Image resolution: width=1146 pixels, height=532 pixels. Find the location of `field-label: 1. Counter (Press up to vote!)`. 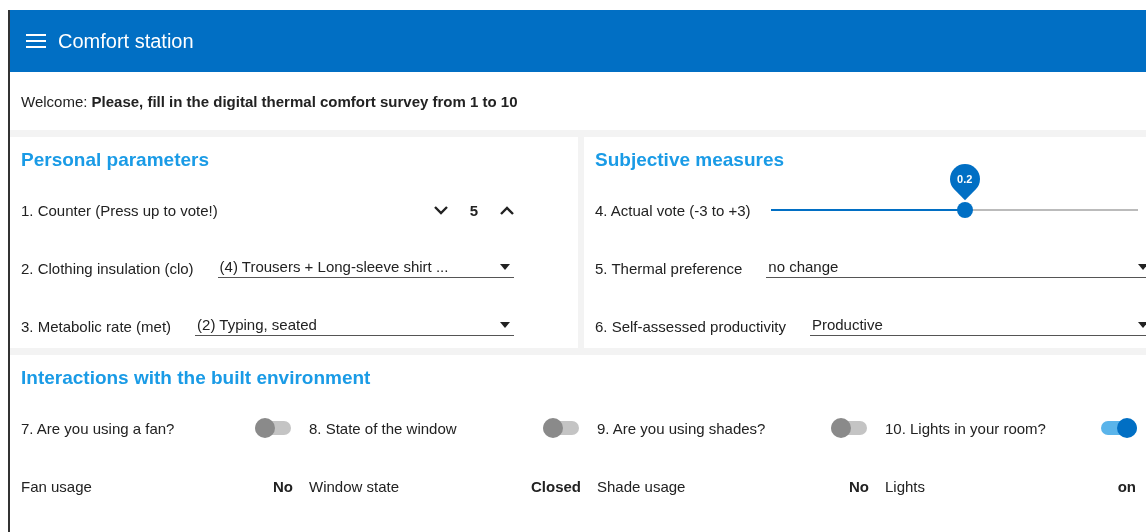

field-label: 1. Counter (Press up to vote!) is located at coordinates (119, 210).